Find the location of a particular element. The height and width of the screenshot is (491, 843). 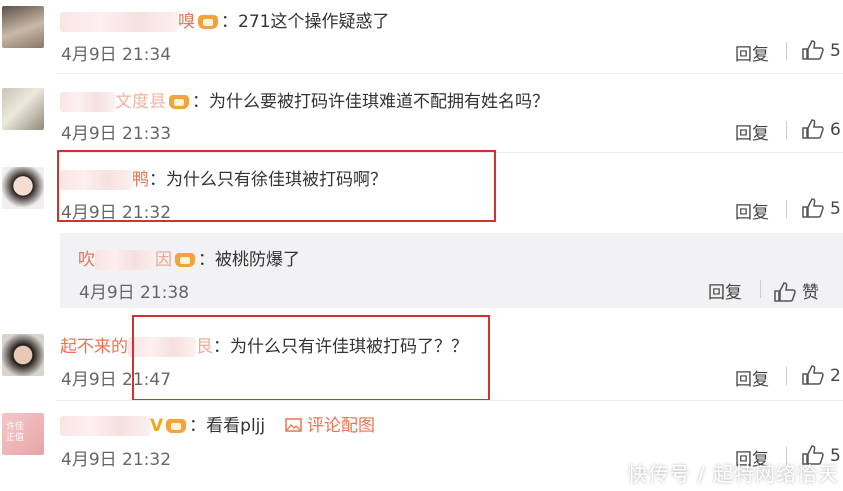

like-count: 2 is located at coordinates (835, 376).